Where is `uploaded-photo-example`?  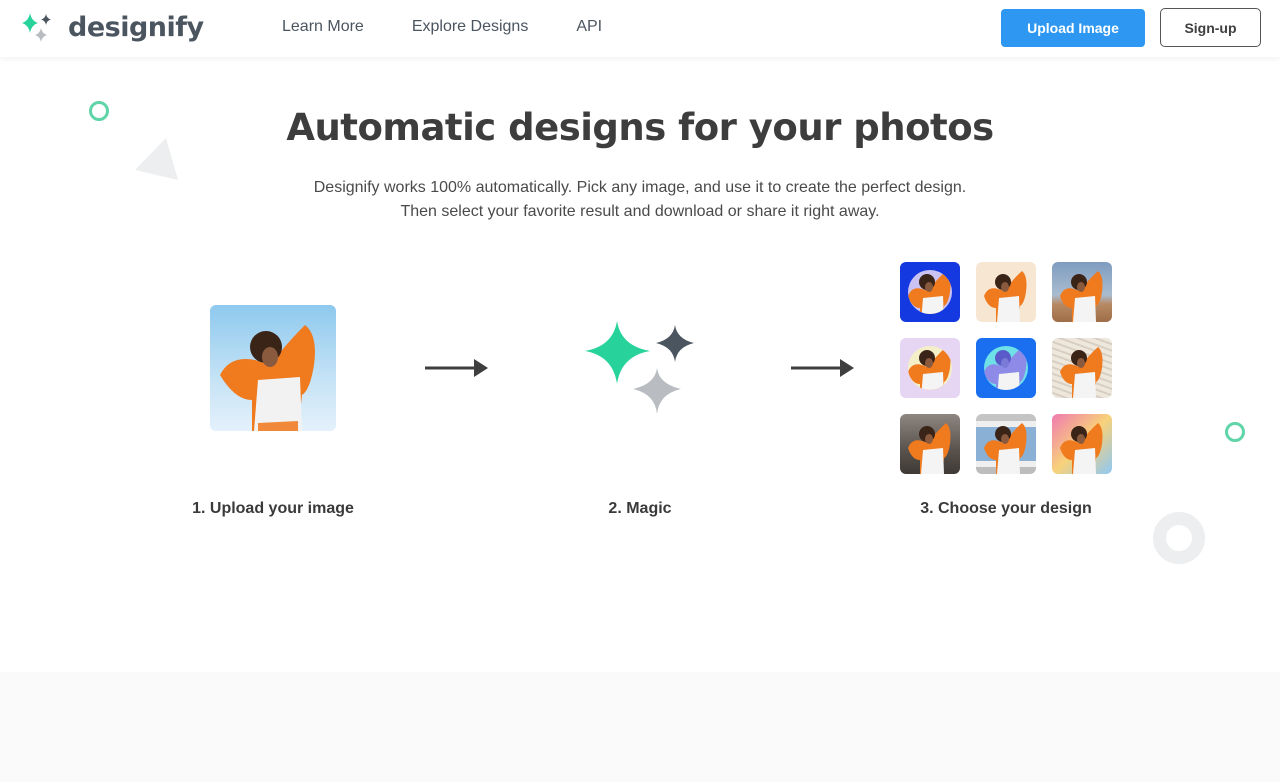
uploaded-photo-example is located at coordinates (273, 368).